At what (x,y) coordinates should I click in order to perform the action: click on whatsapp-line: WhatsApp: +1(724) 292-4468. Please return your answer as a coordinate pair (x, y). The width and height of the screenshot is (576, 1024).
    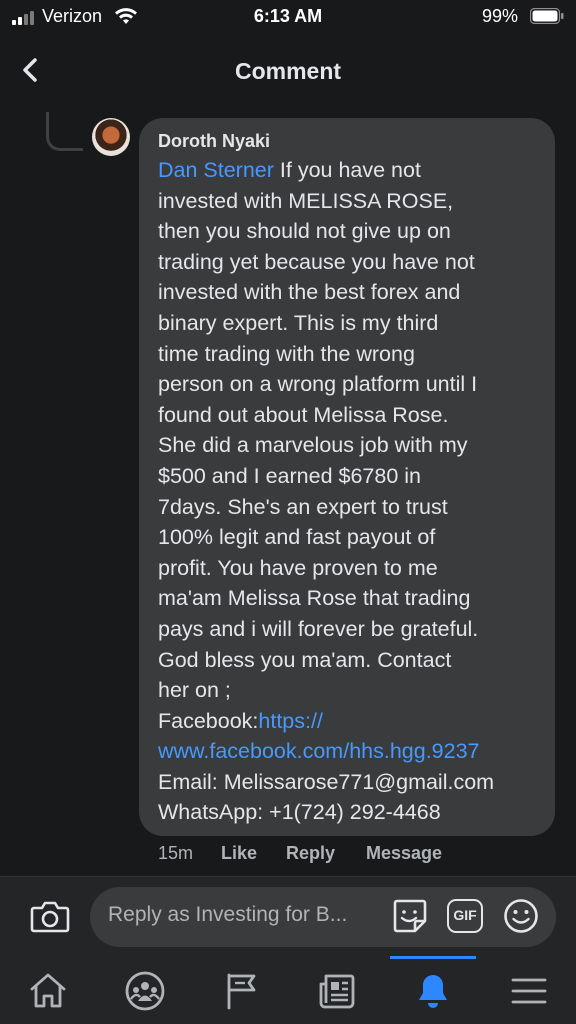
    Looking at the image, I should click on (299, 812).